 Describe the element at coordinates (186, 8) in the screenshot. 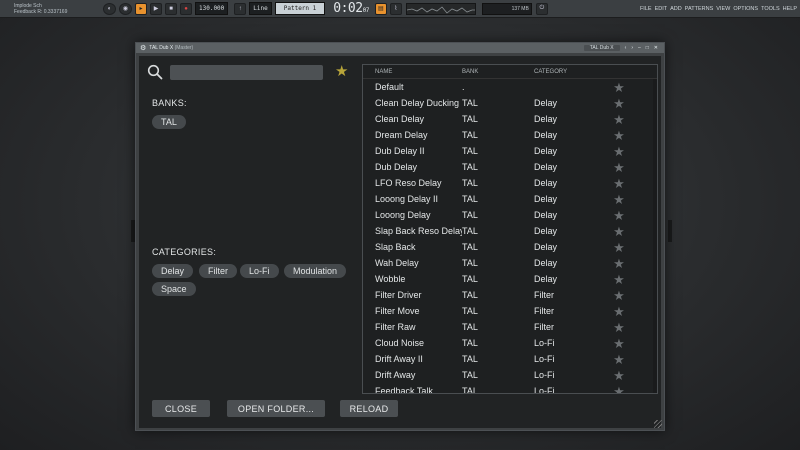

I see `record-button: ●` at that location.